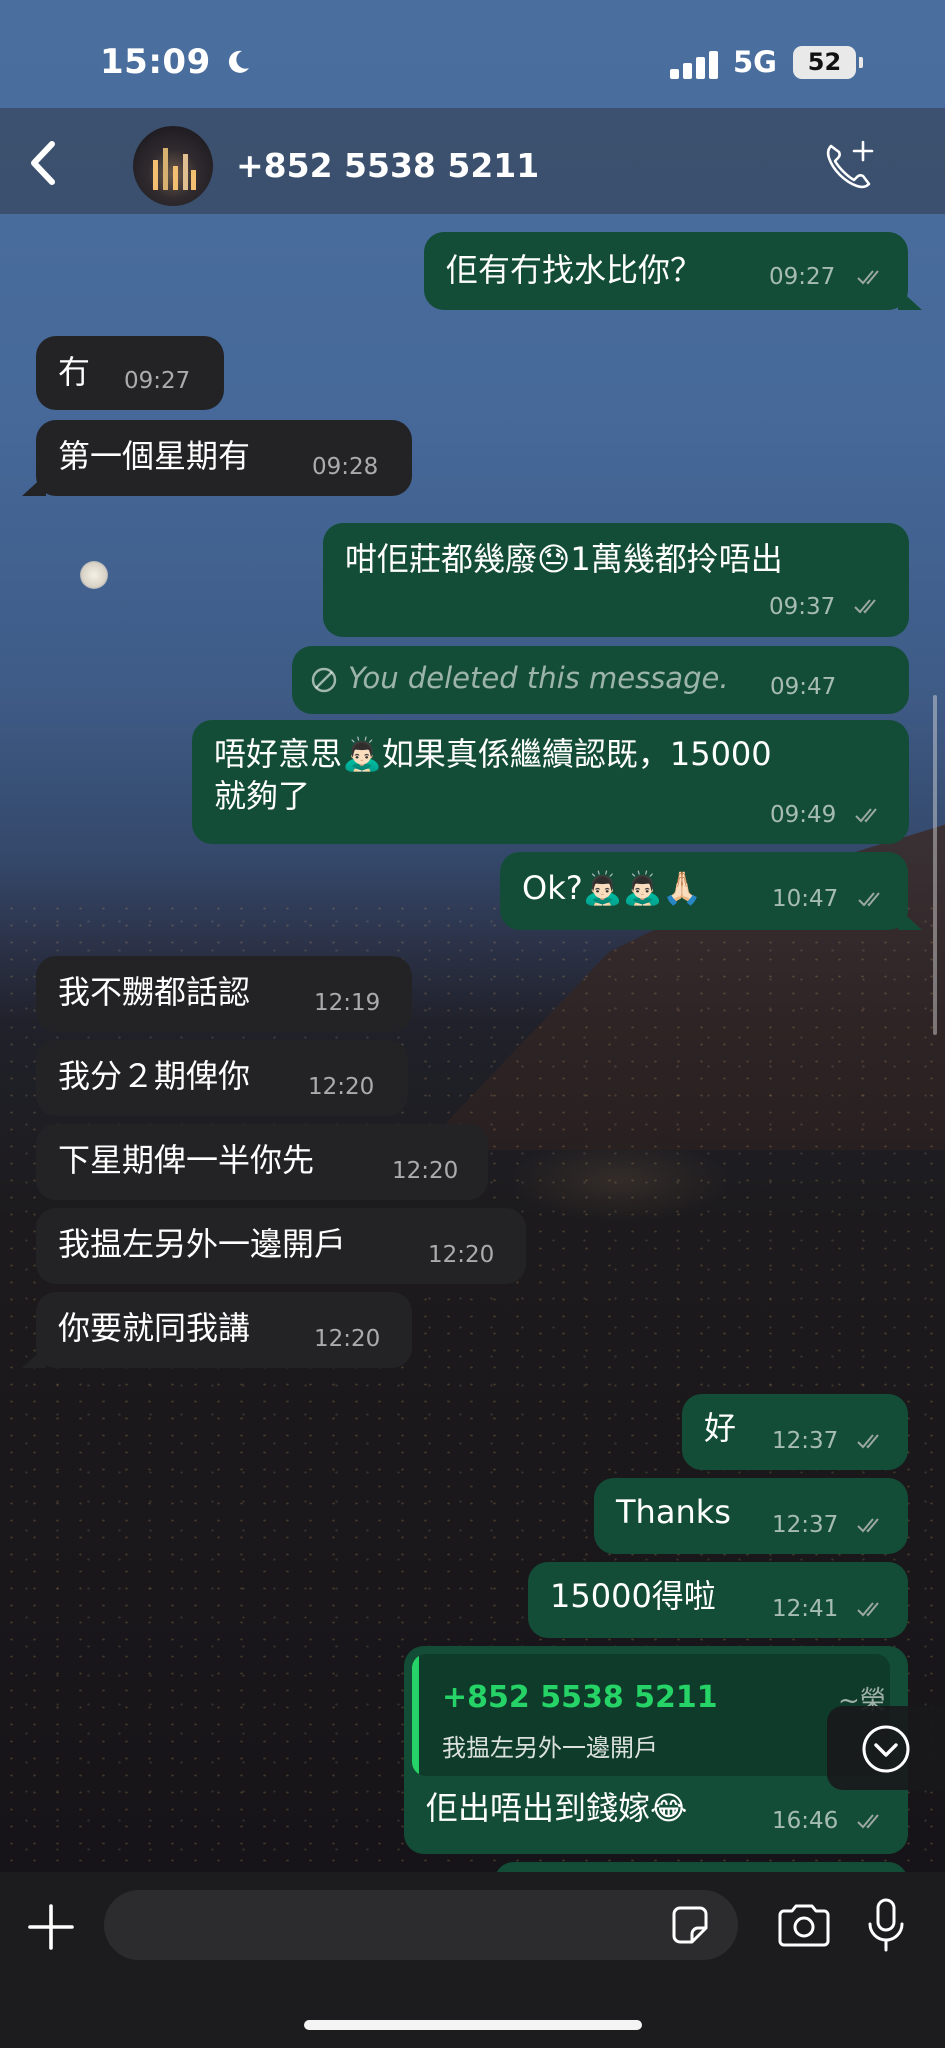  Describe the element at coordinates (154, 456) in the screenshot. I see `message-text: 第一個星期有` at that location.